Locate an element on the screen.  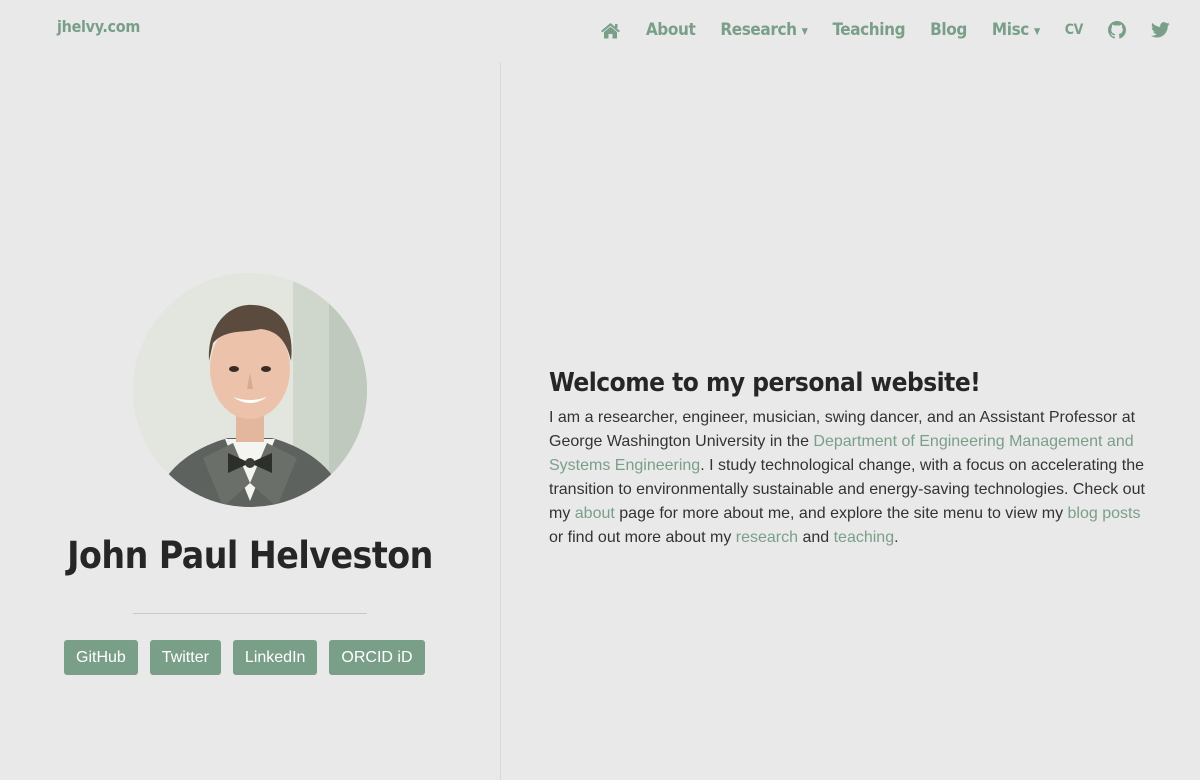
nav-about: About is located at coordinates (671, 30).